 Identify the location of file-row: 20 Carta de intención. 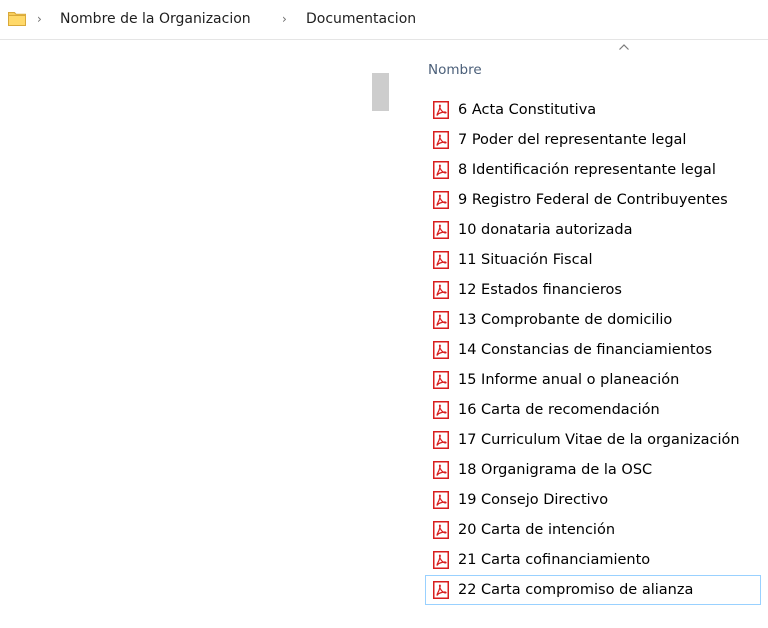
(597, 530).